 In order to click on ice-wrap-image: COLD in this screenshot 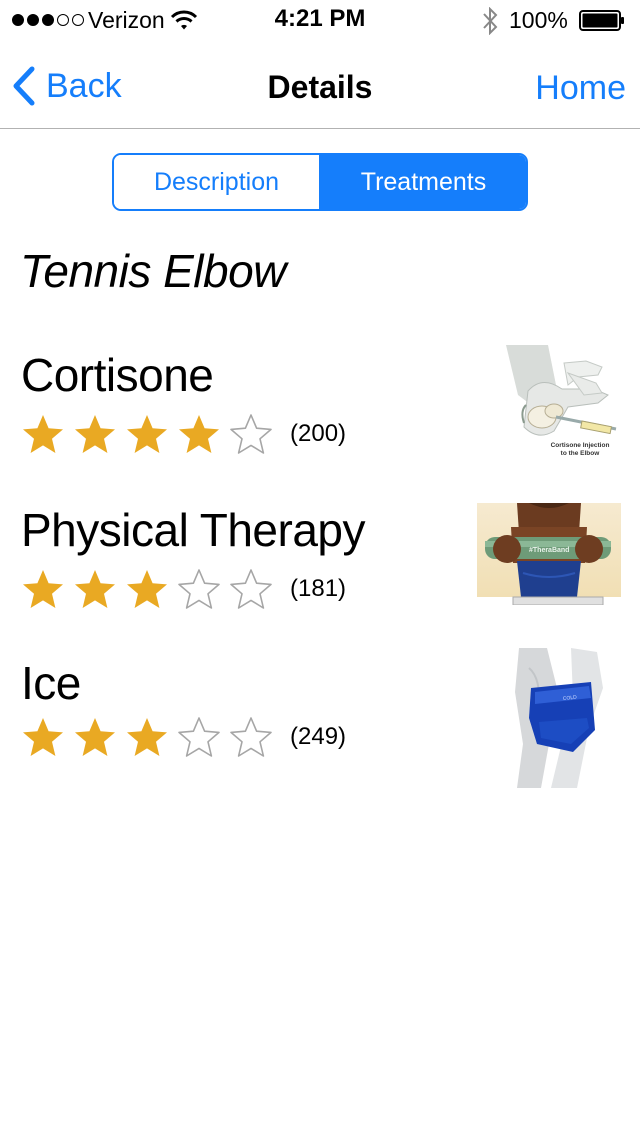, I will do `click(558, 718)`.